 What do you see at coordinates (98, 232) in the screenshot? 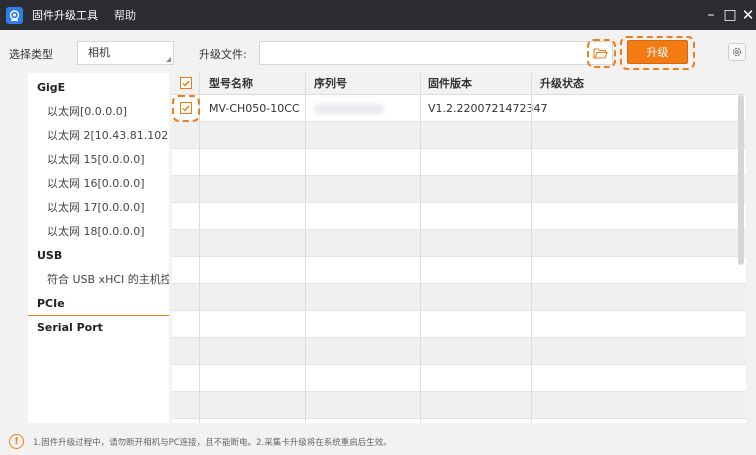
I see `tree-item-ethernet-18: 以太网 18[0.0.0.0]` at bounding box center [98, 232].